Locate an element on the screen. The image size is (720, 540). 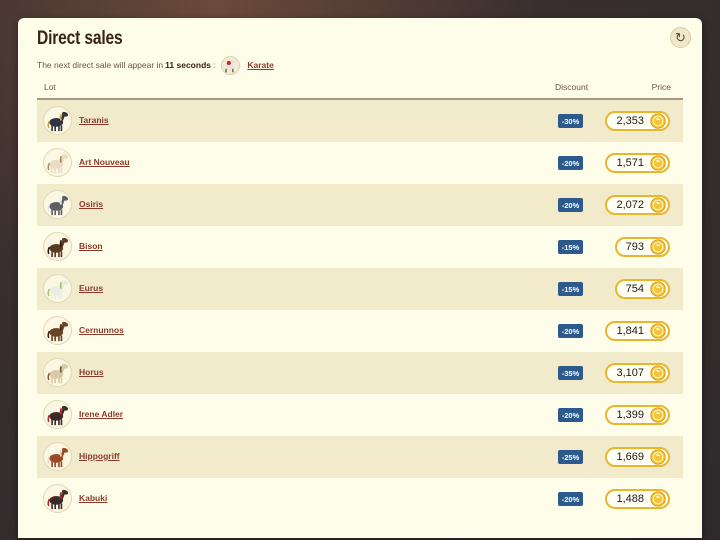
refresh-button: ↻ is located at coordinates (680, 37).